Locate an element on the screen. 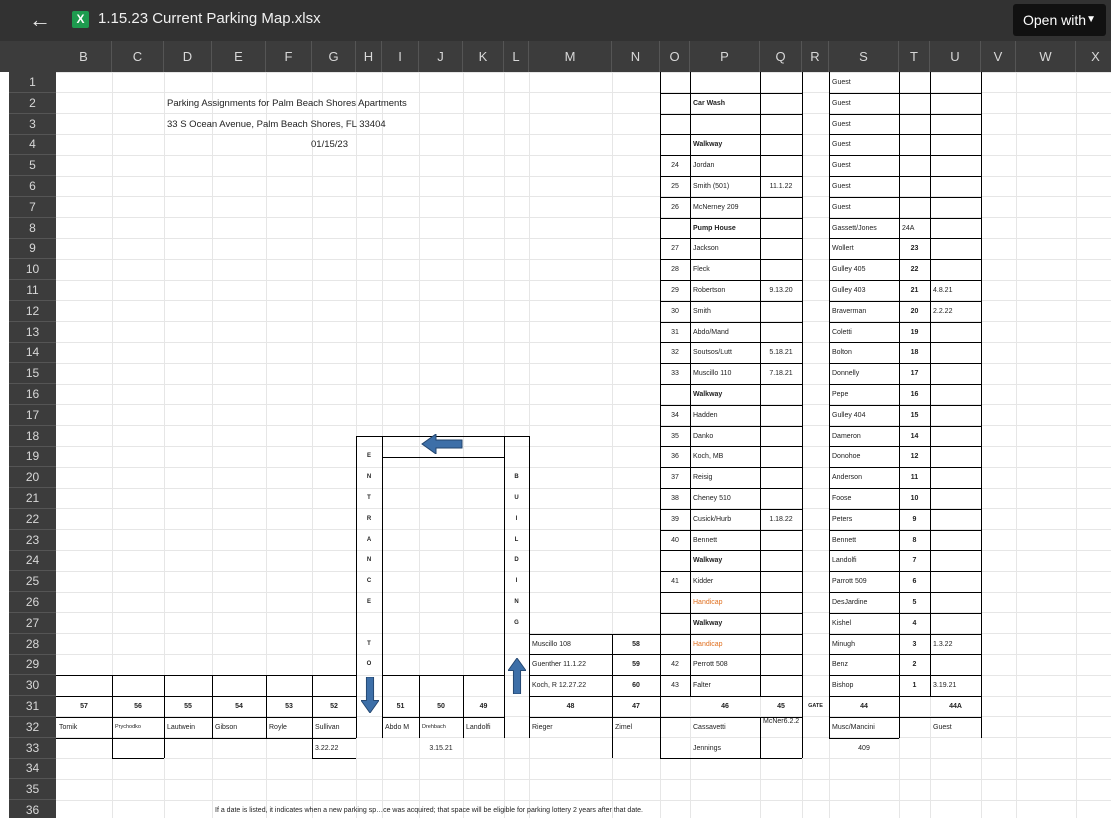  space-number: 37 is located at coordinates (675, 478).